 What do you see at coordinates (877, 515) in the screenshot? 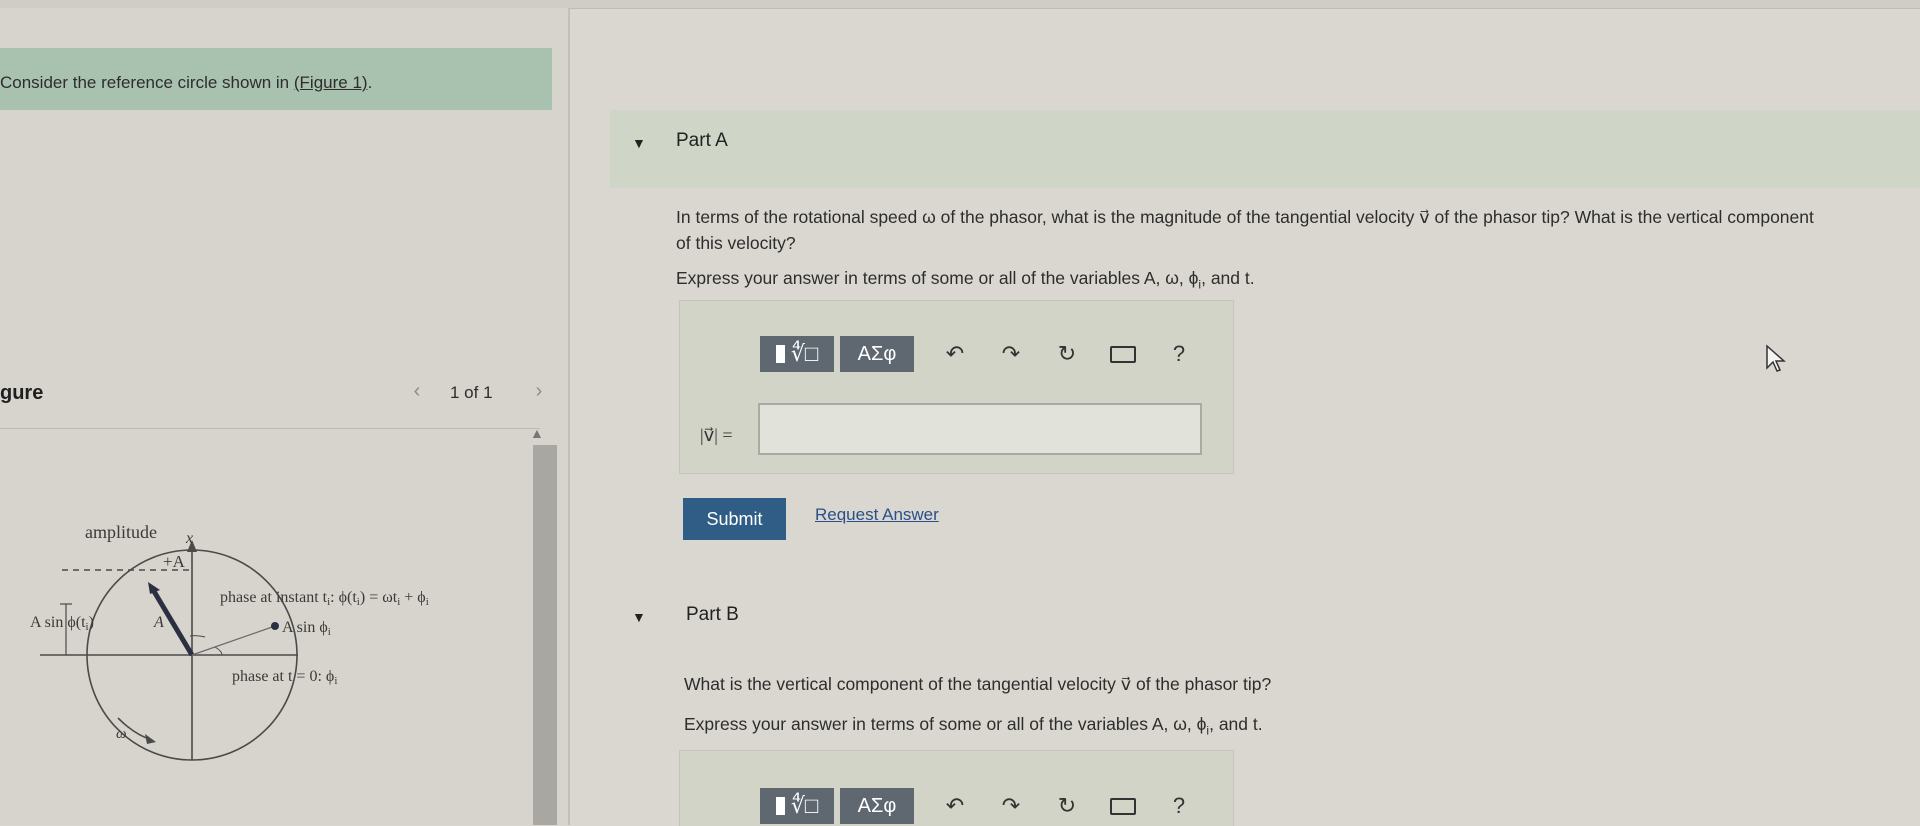
I see `request-answer-link: Request Answer` at bounding box center [877, 515].